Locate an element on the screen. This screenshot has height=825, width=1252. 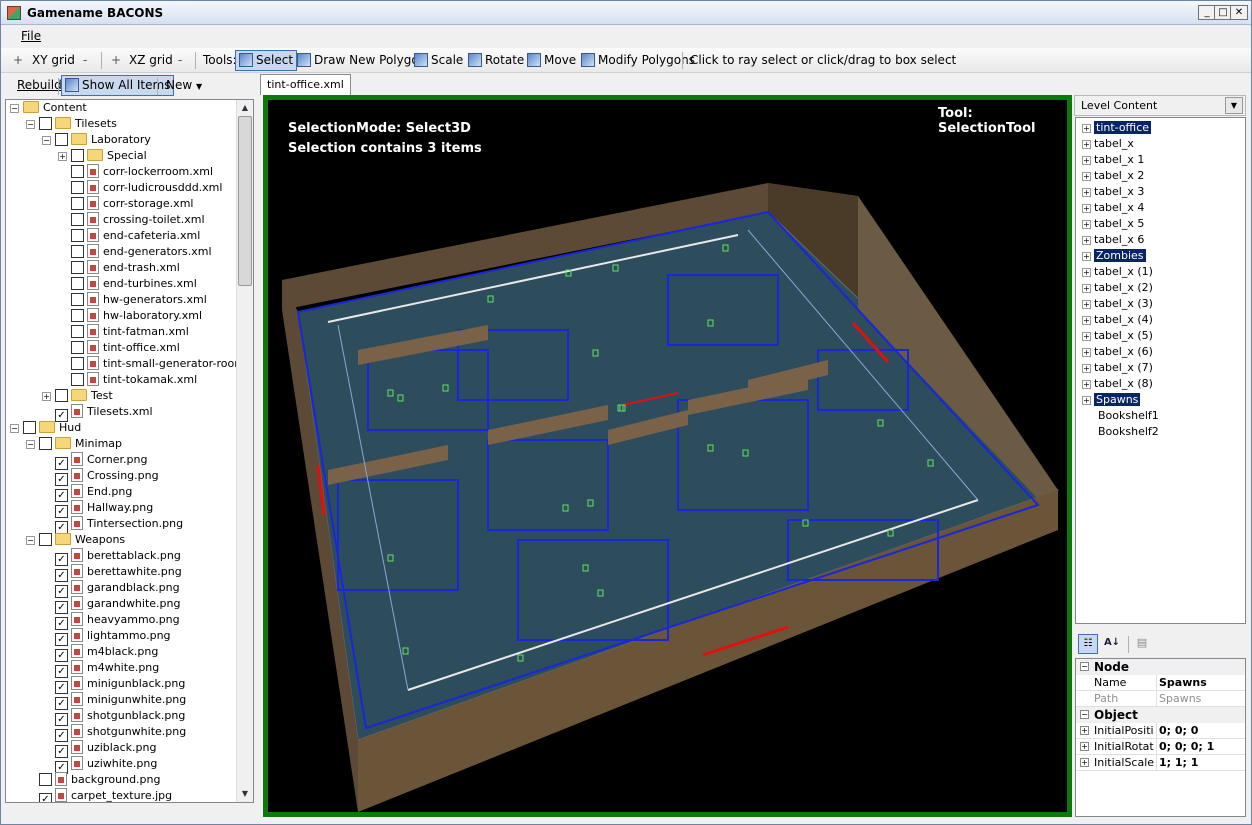
level-content-item: + Zombies is located at coordinates (1114, 256).